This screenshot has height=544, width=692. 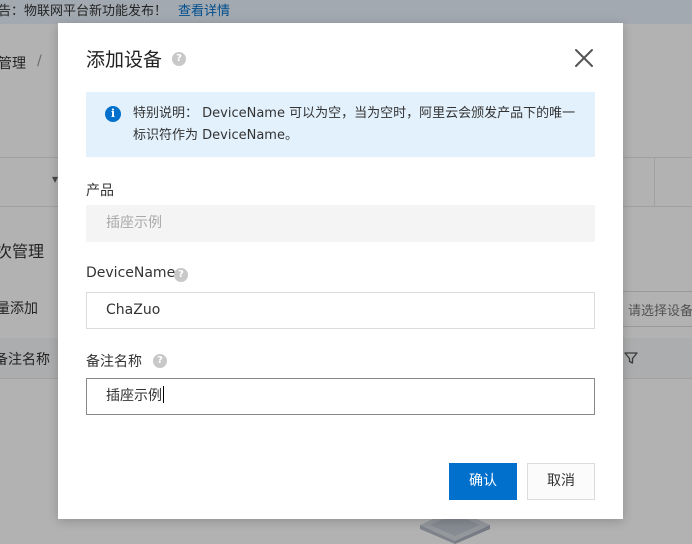 I want to click on device-name-value: ChaZuo, so click(x=133, y=310).